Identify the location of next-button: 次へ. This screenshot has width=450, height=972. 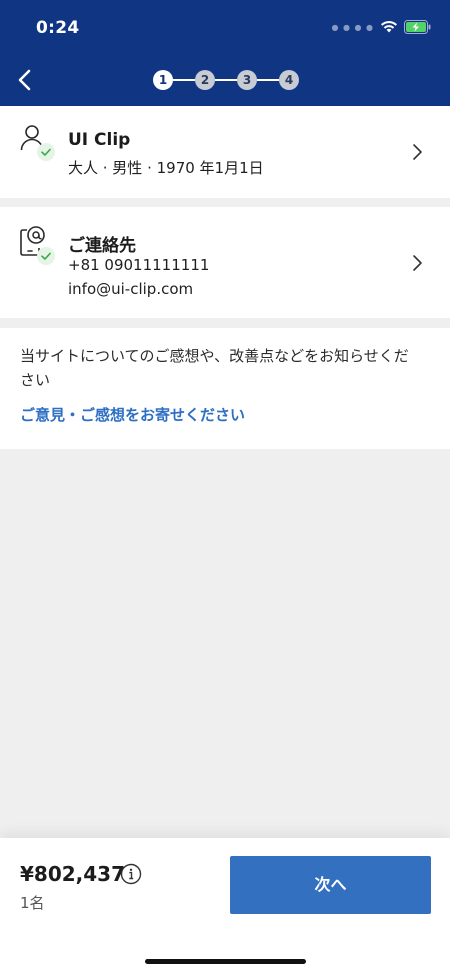
(330, 885).